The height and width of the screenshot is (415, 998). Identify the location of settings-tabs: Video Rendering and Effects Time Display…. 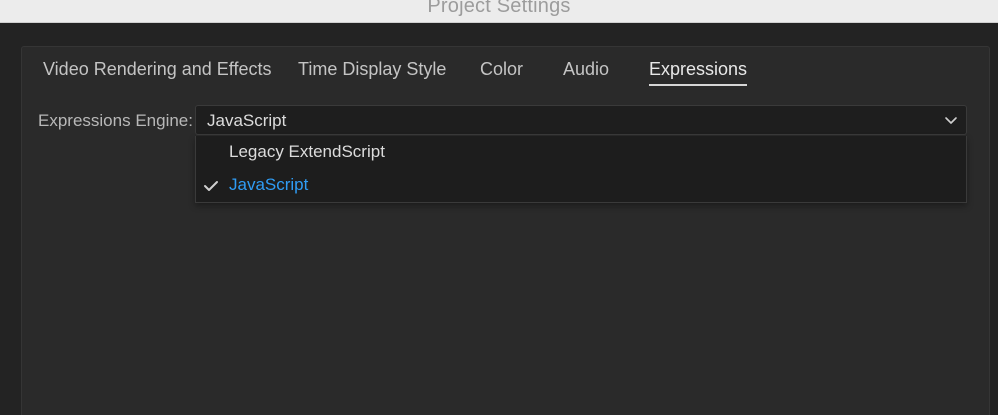
(505, 69).